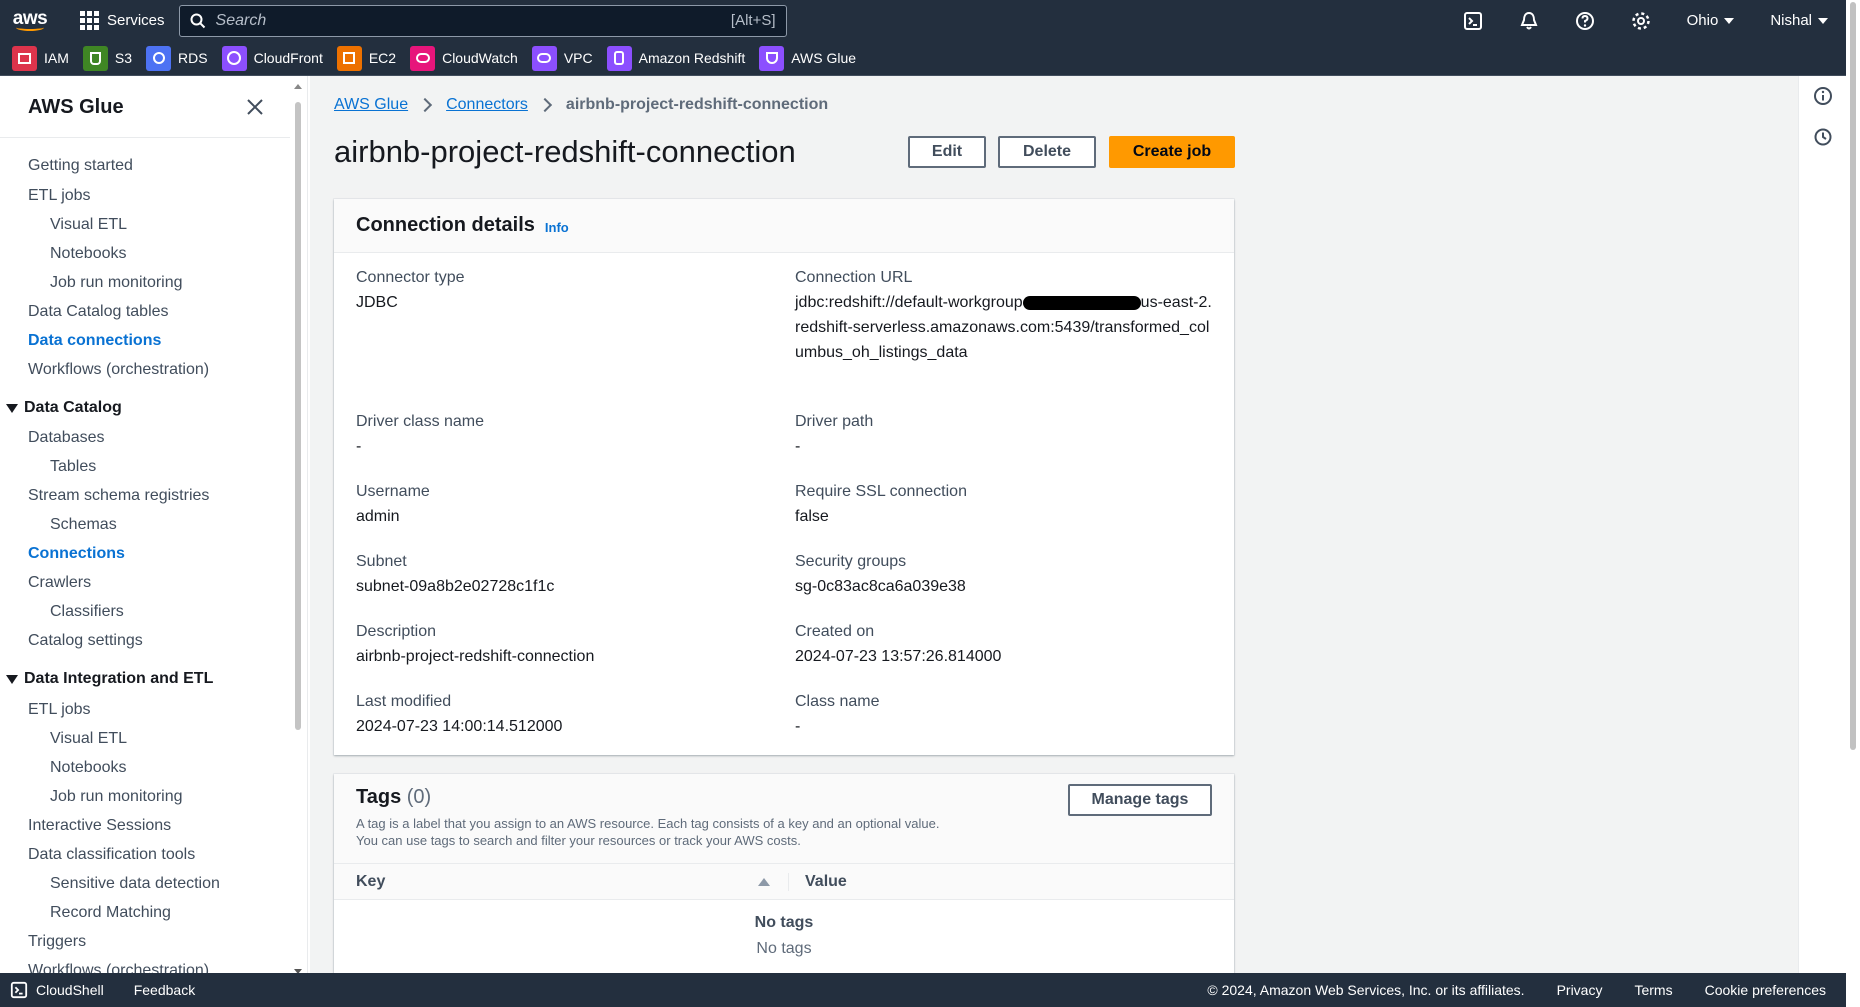  Describe the element at coordinates (85, 641) in the screenshot. I see `sidebar-item-catalog-settings: Catalog settings` at that location.